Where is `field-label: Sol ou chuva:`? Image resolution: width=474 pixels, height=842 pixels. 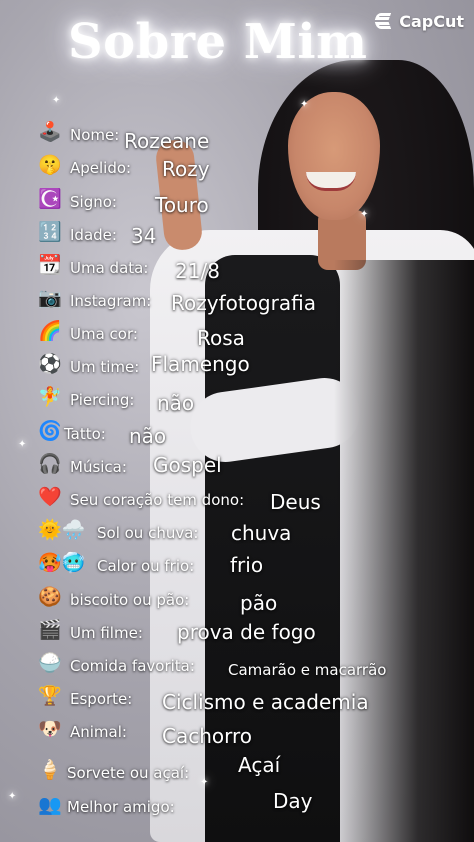 field-label: Sol ou chuva: is located at coordinates (148, 533).